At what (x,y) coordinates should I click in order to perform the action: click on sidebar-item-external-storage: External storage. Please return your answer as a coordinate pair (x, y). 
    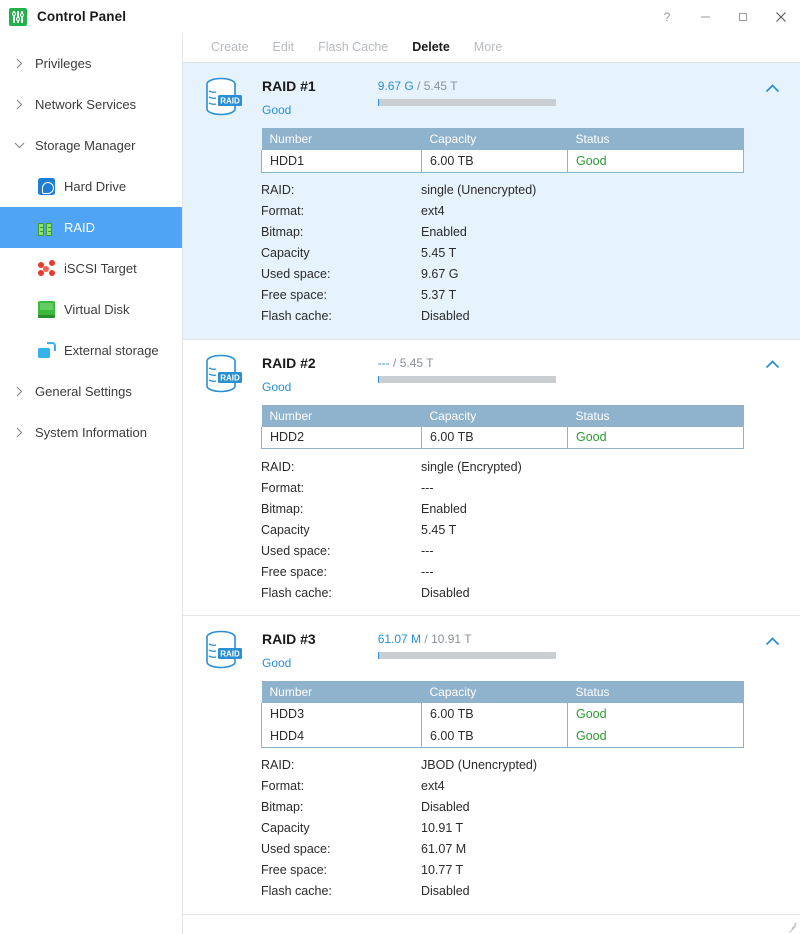
    Looking at the image, I should click on (91, 350).